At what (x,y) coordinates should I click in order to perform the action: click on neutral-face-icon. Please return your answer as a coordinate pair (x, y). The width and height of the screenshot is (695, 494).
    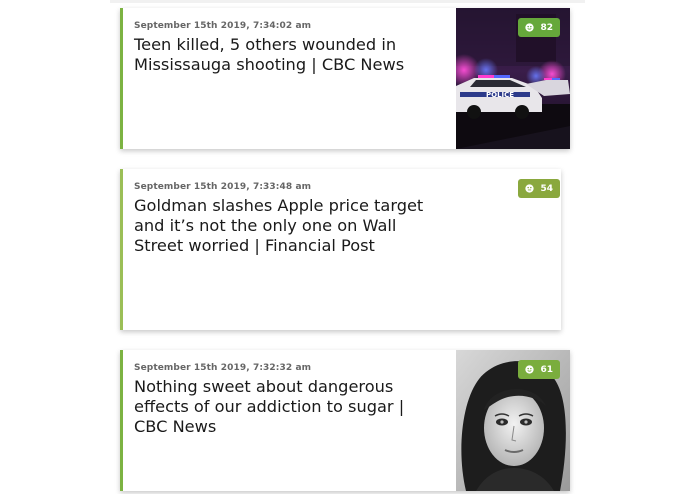
    Looking at the image, I should click on (530, 188).